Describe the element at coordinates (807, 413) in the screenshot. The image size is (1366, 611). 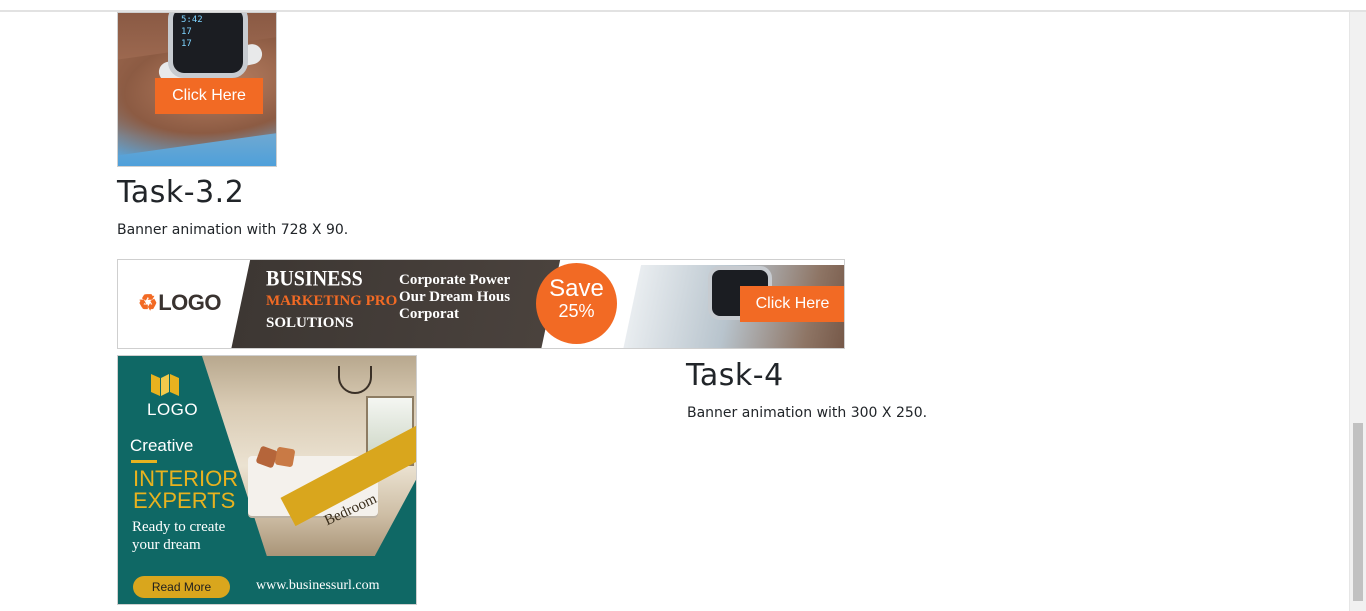
I see `task-4-description: Banner animation with 300 X 250.` at that location.